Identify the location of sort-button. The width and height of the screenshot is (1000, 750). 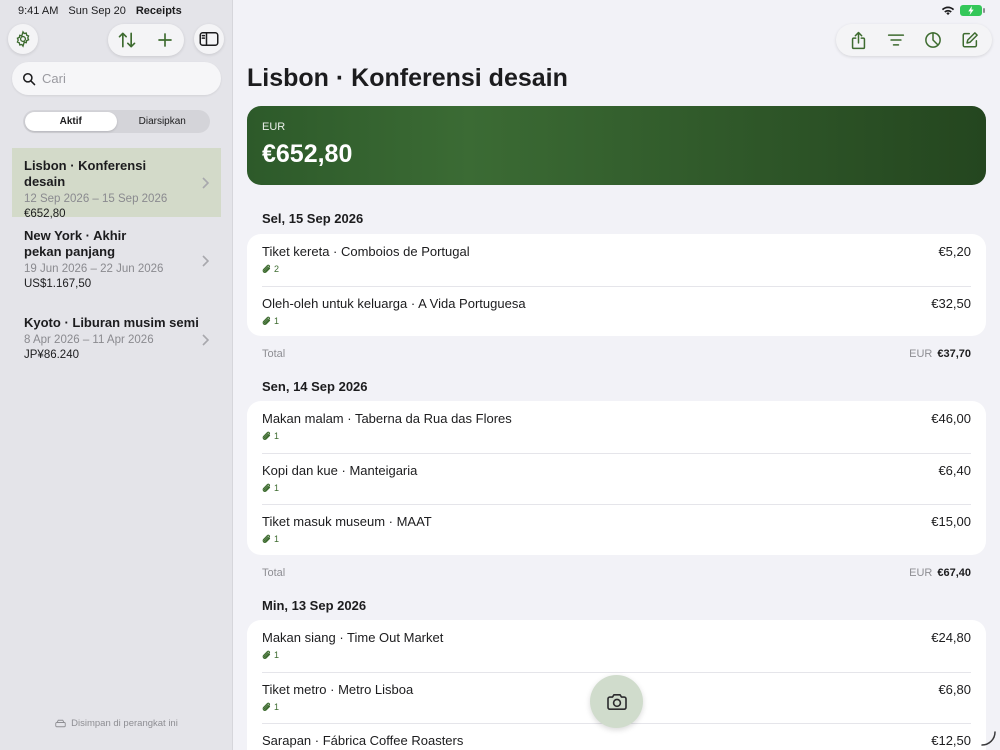
(127, 40).